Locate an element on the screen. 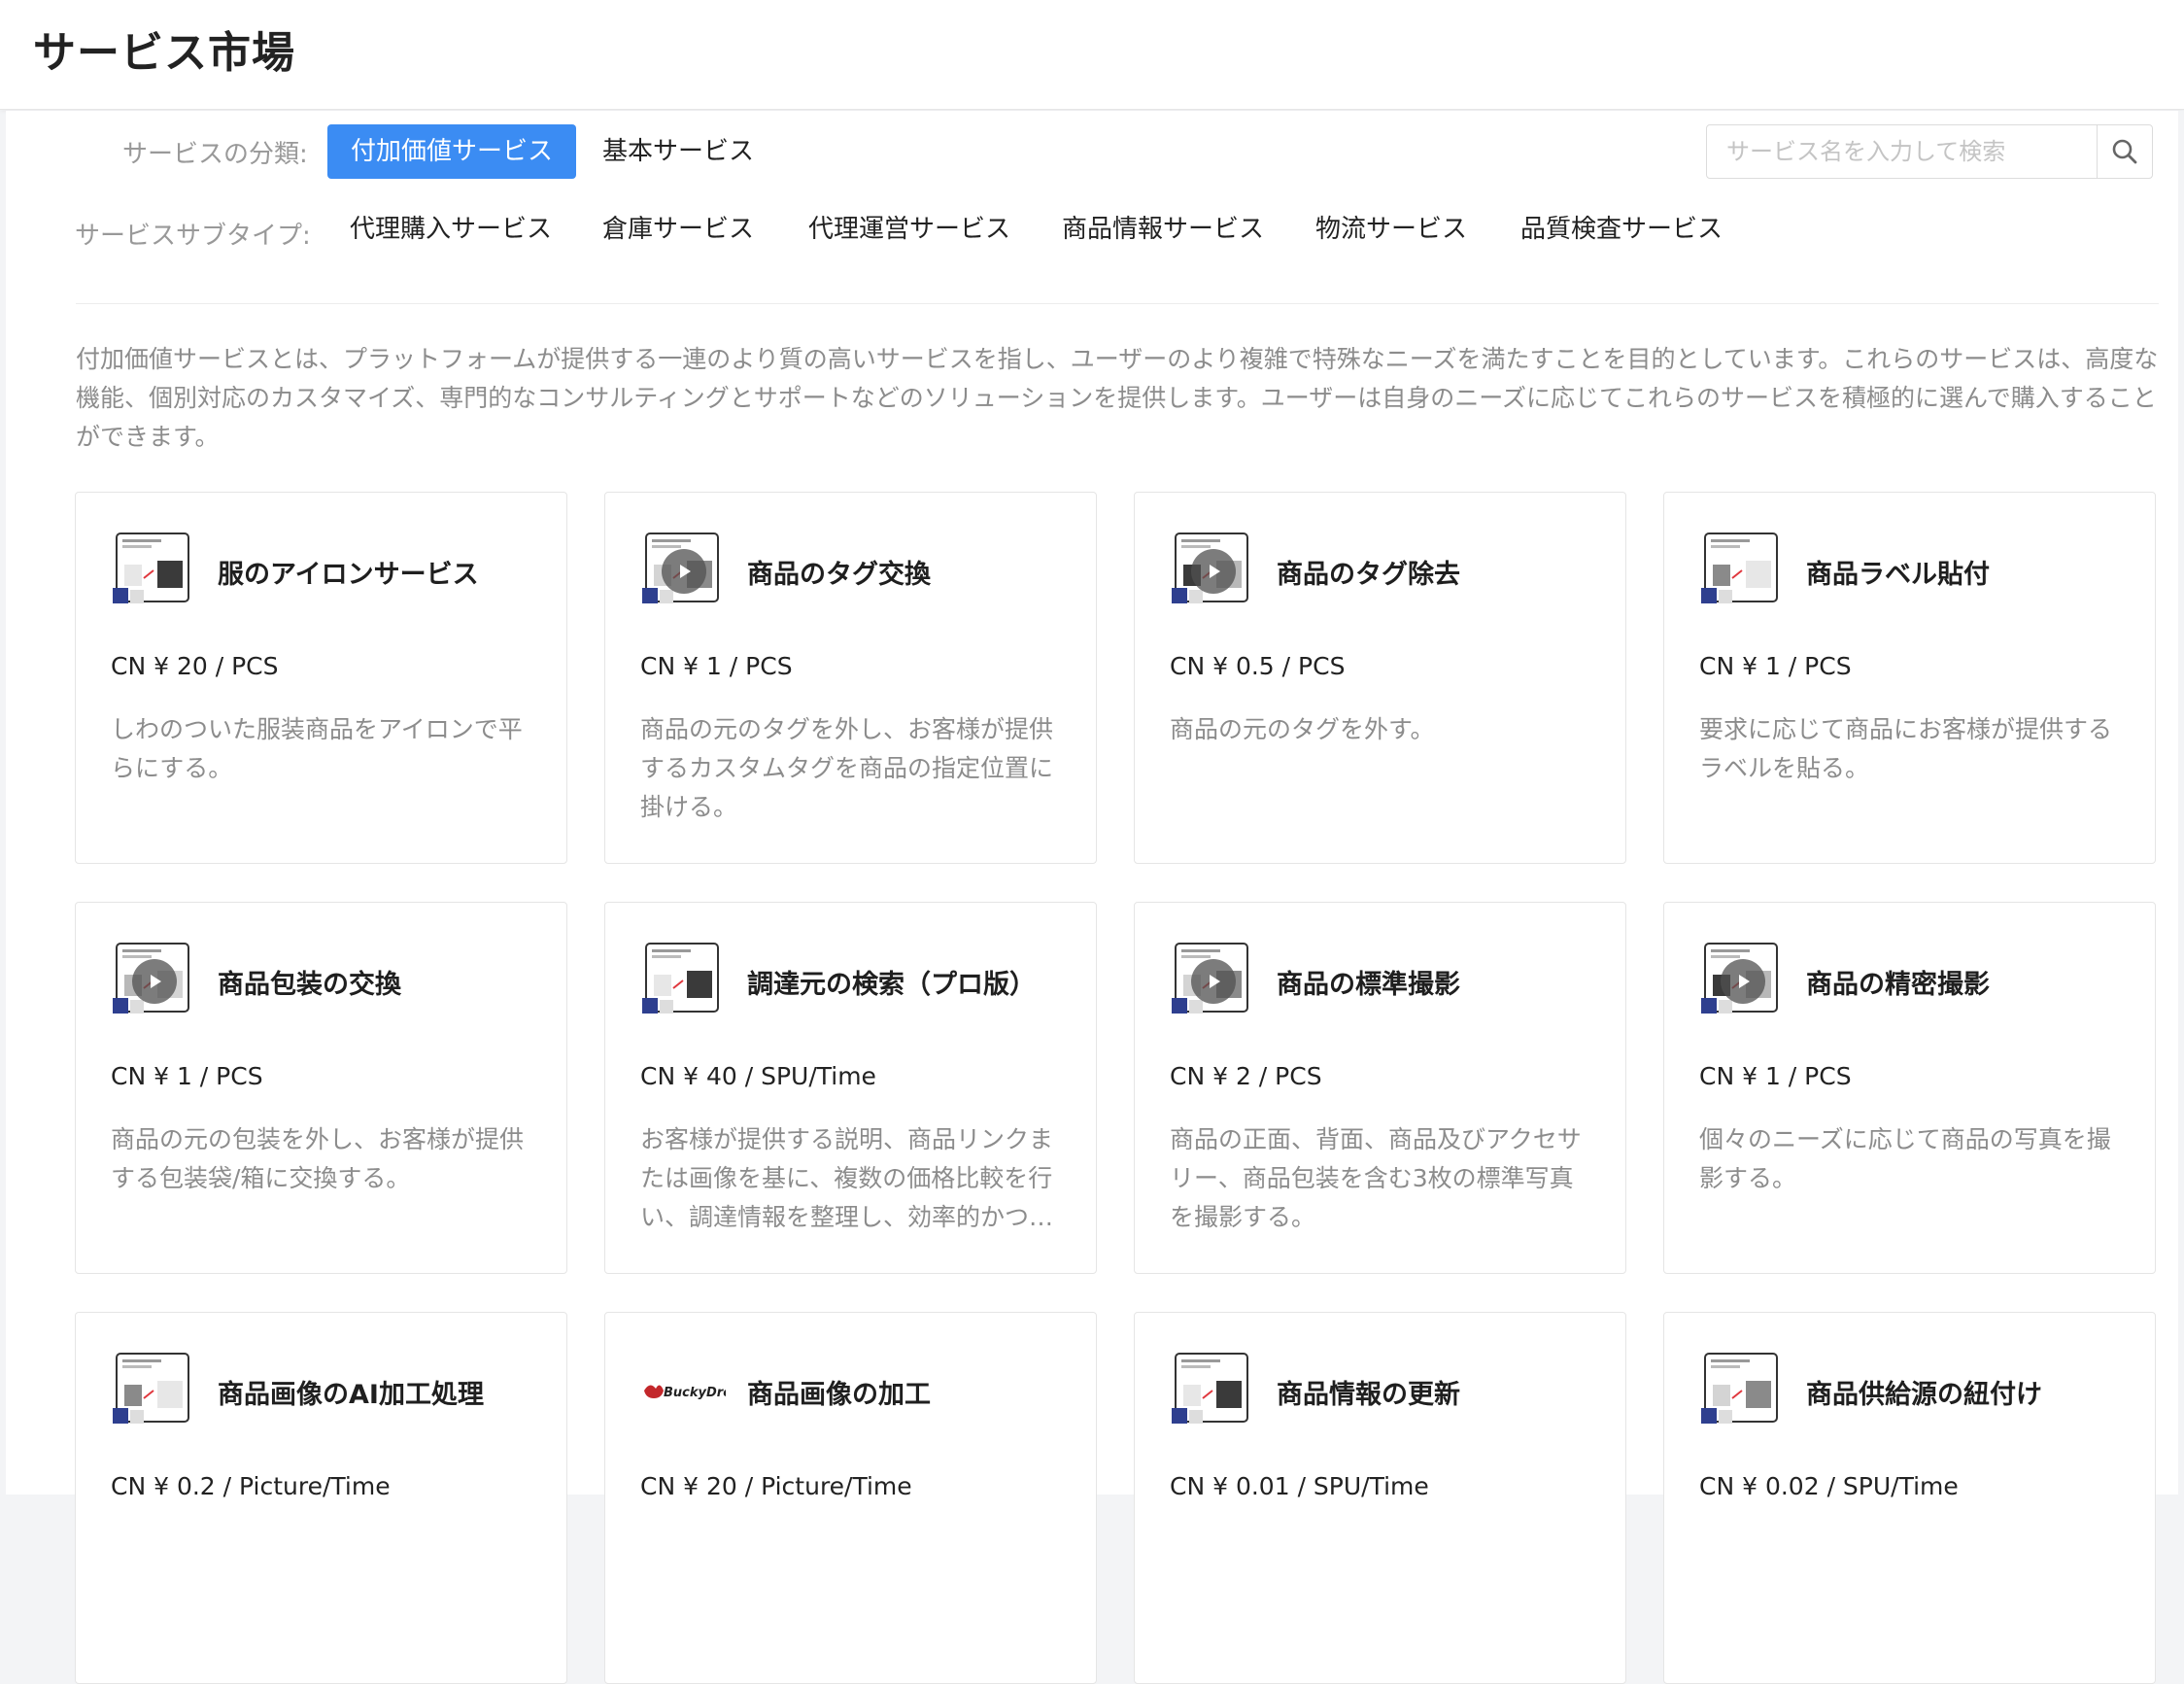 The image size is (2184, 1684). tag-remove-thumbnail is located at coordinates (1212, 570).